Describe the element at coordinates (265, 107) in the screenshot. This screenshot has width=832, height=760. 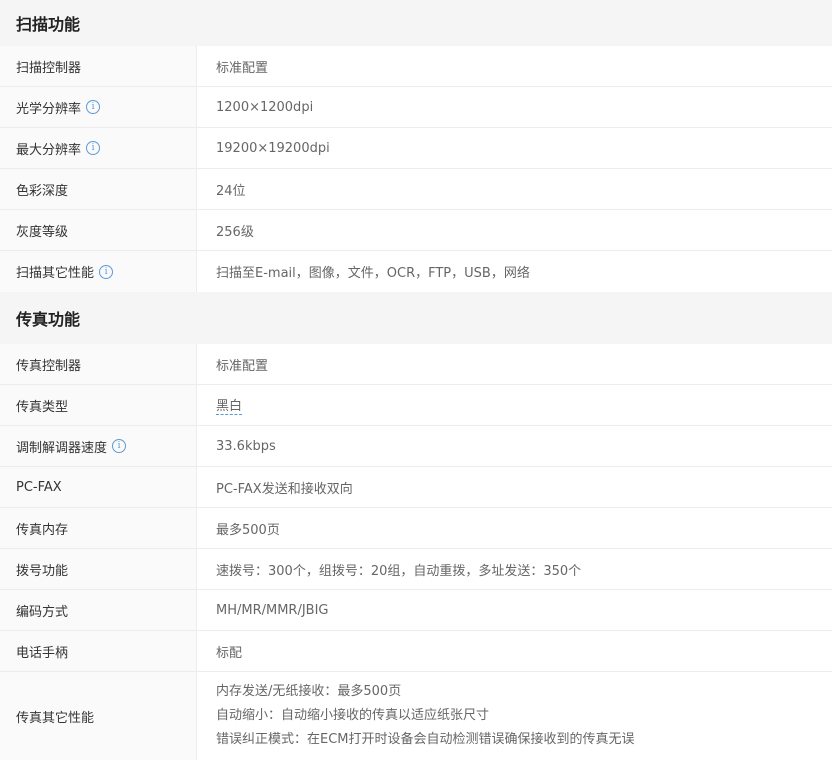
I see `spec-value: 1200×1200dpi` at that location.